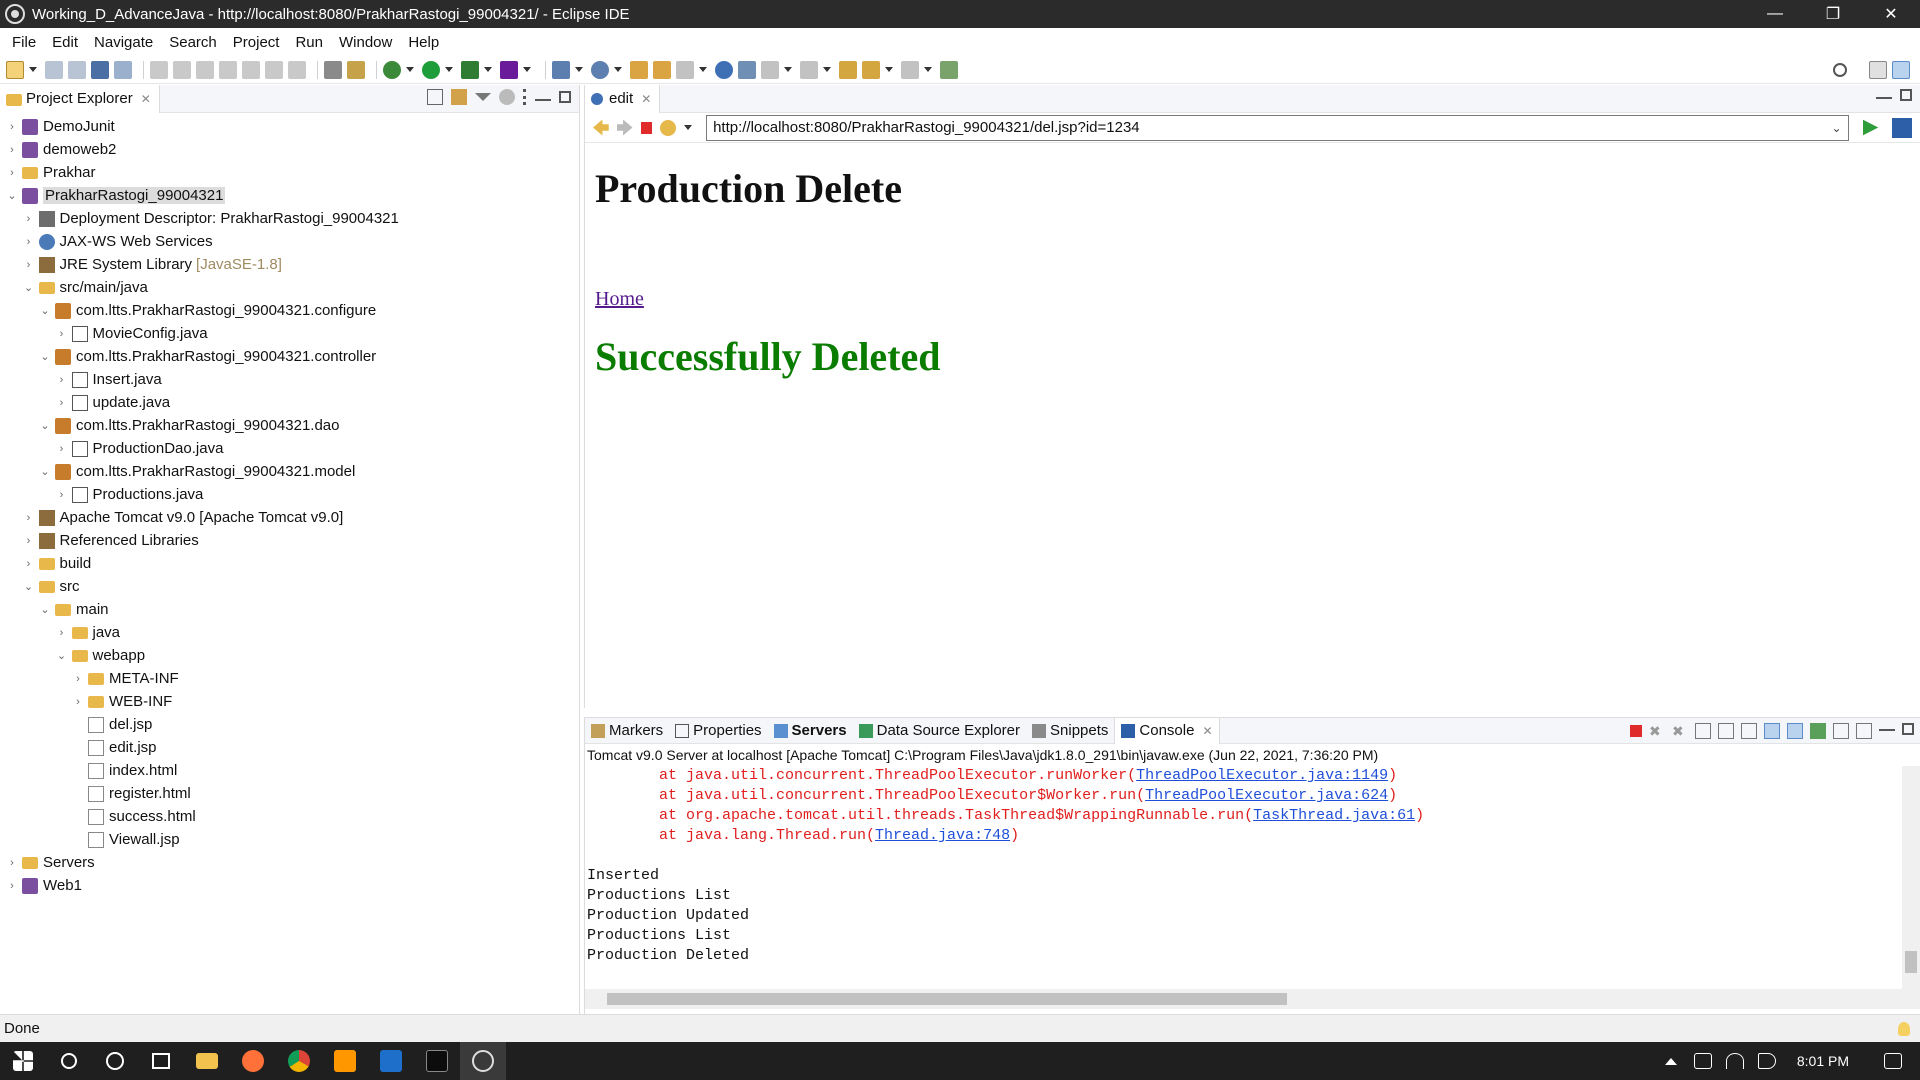  I want to click on stack-frame-link: ThreadPoolExecutor.java:624, so click(1266, 795).